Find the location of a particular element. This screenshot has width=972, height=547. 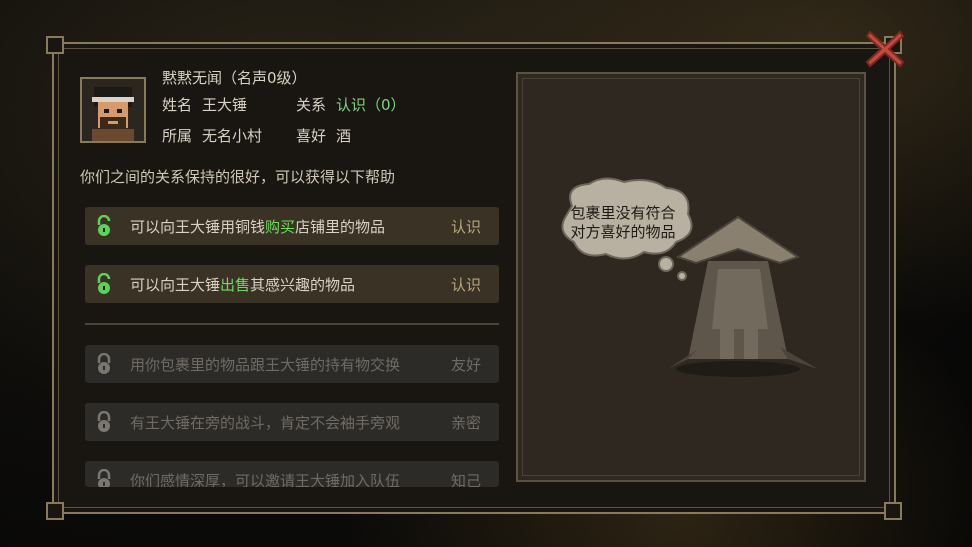

perk-assist: 有王大锤在旁的战斗，肯定不会袖手旁观 亲密 is located at coordinates (292, 422).